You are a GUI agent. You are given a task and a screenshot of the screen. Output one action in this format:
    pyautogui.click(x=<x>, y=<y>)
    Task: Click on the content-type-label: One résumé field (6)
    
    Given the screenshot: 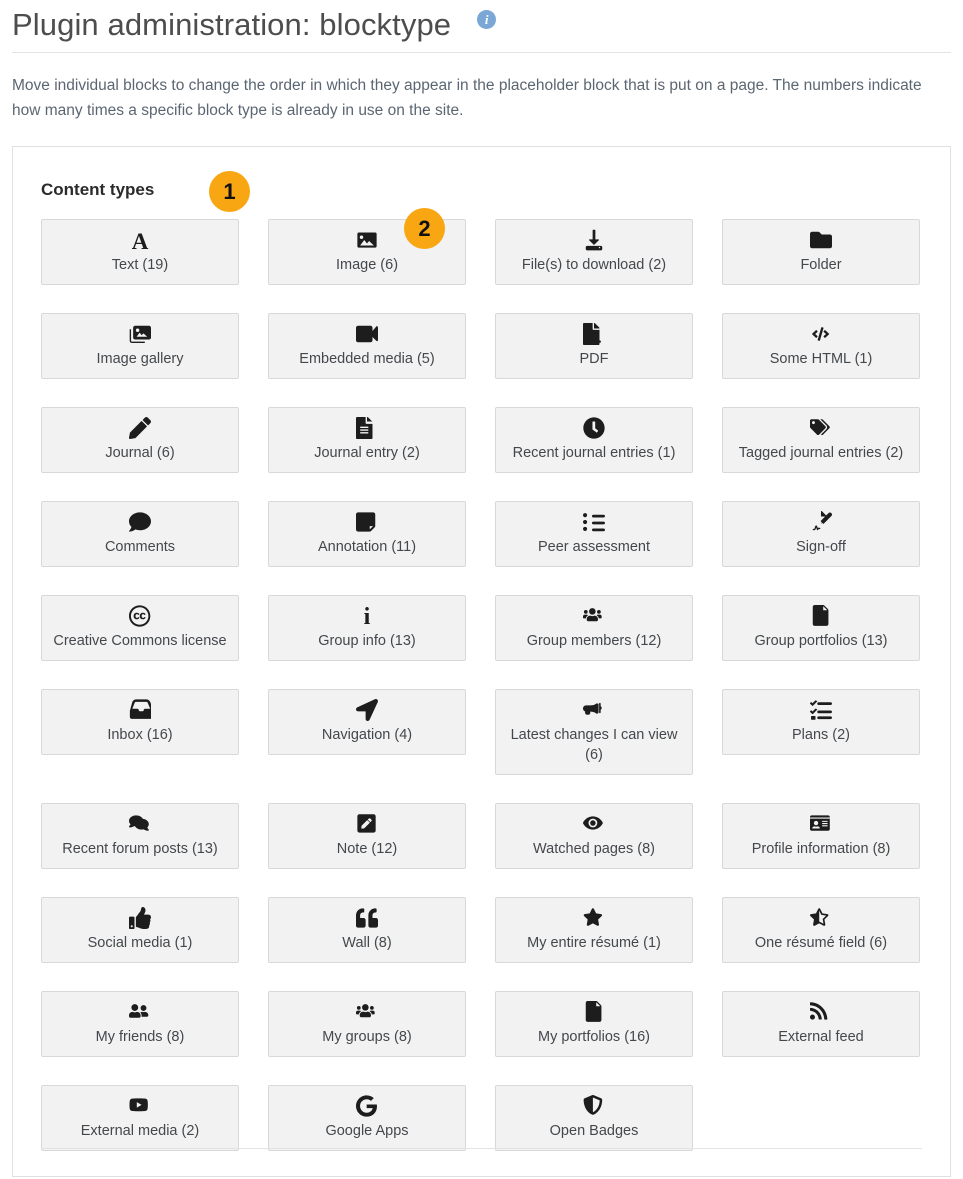 What is the action you would take?
    pyautogui.click(x=821, y=943)
    